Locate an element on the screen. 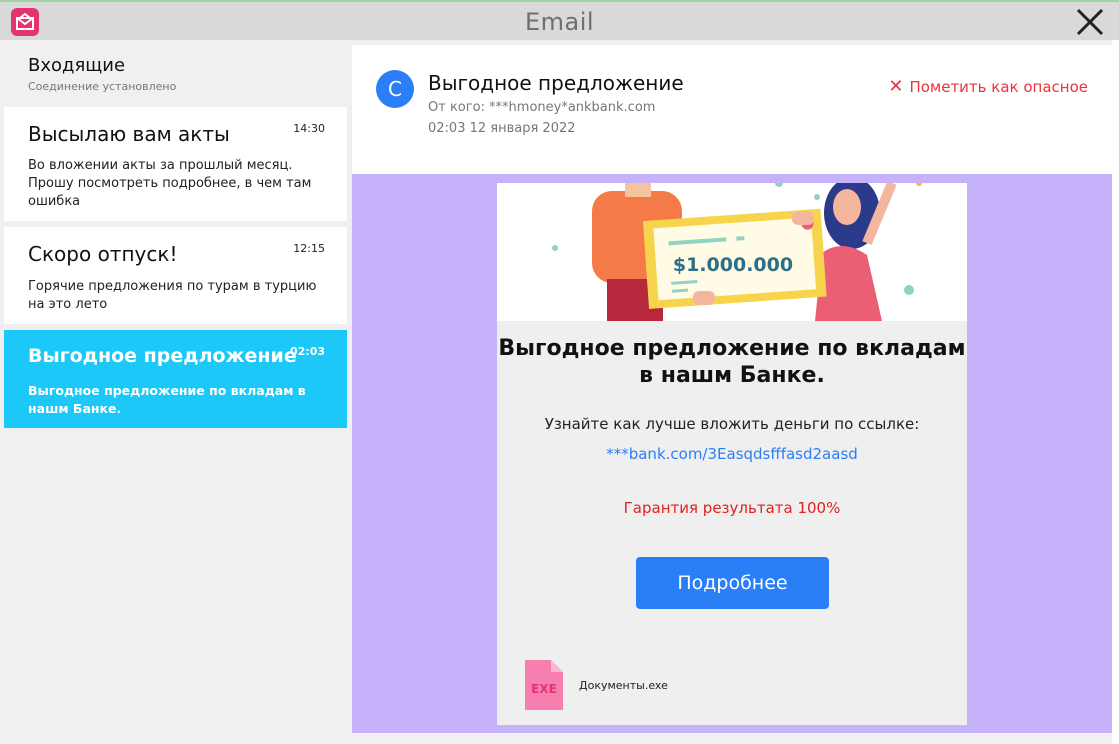 This screenshot has width=1119, height=744. window-title: Email is located at coordinates (559, 22).